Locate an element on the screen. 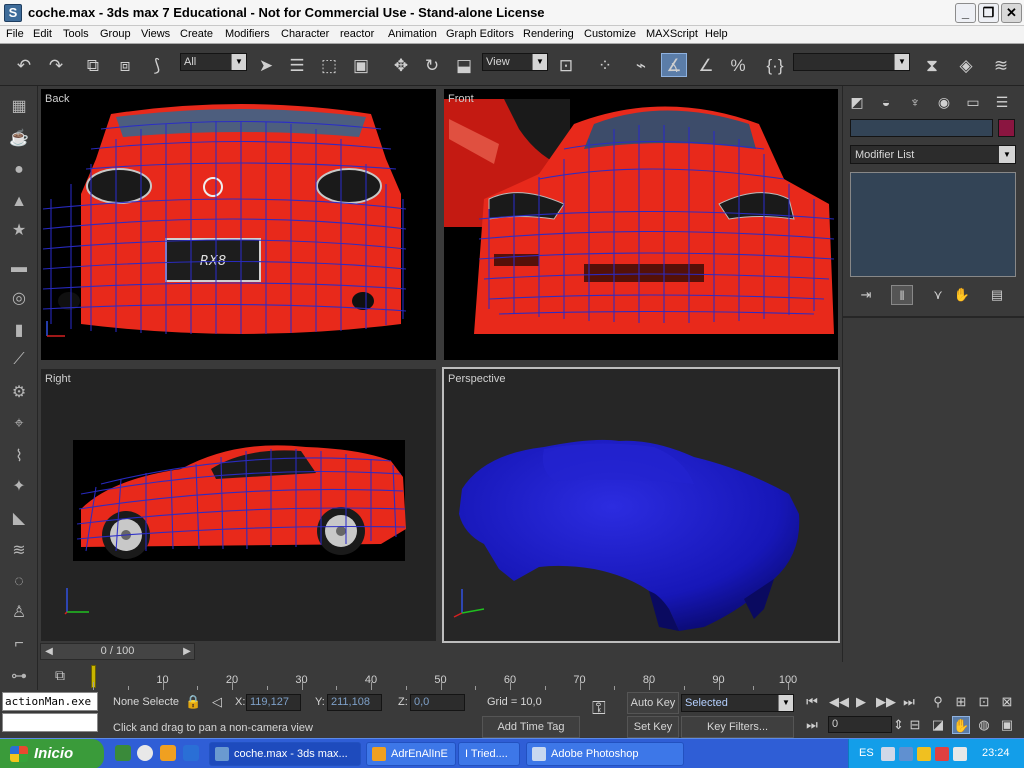  make-unique-icon: ⋎ is located at coordinates (938, 295).